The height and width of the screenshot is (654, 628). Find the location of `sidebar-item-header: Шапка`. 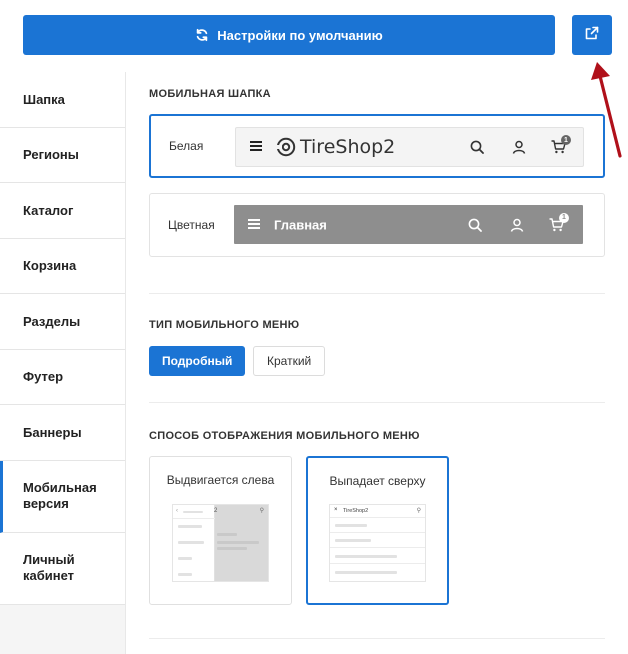

sidebar-item-header: Шапка is located at coordinates (62, 100).